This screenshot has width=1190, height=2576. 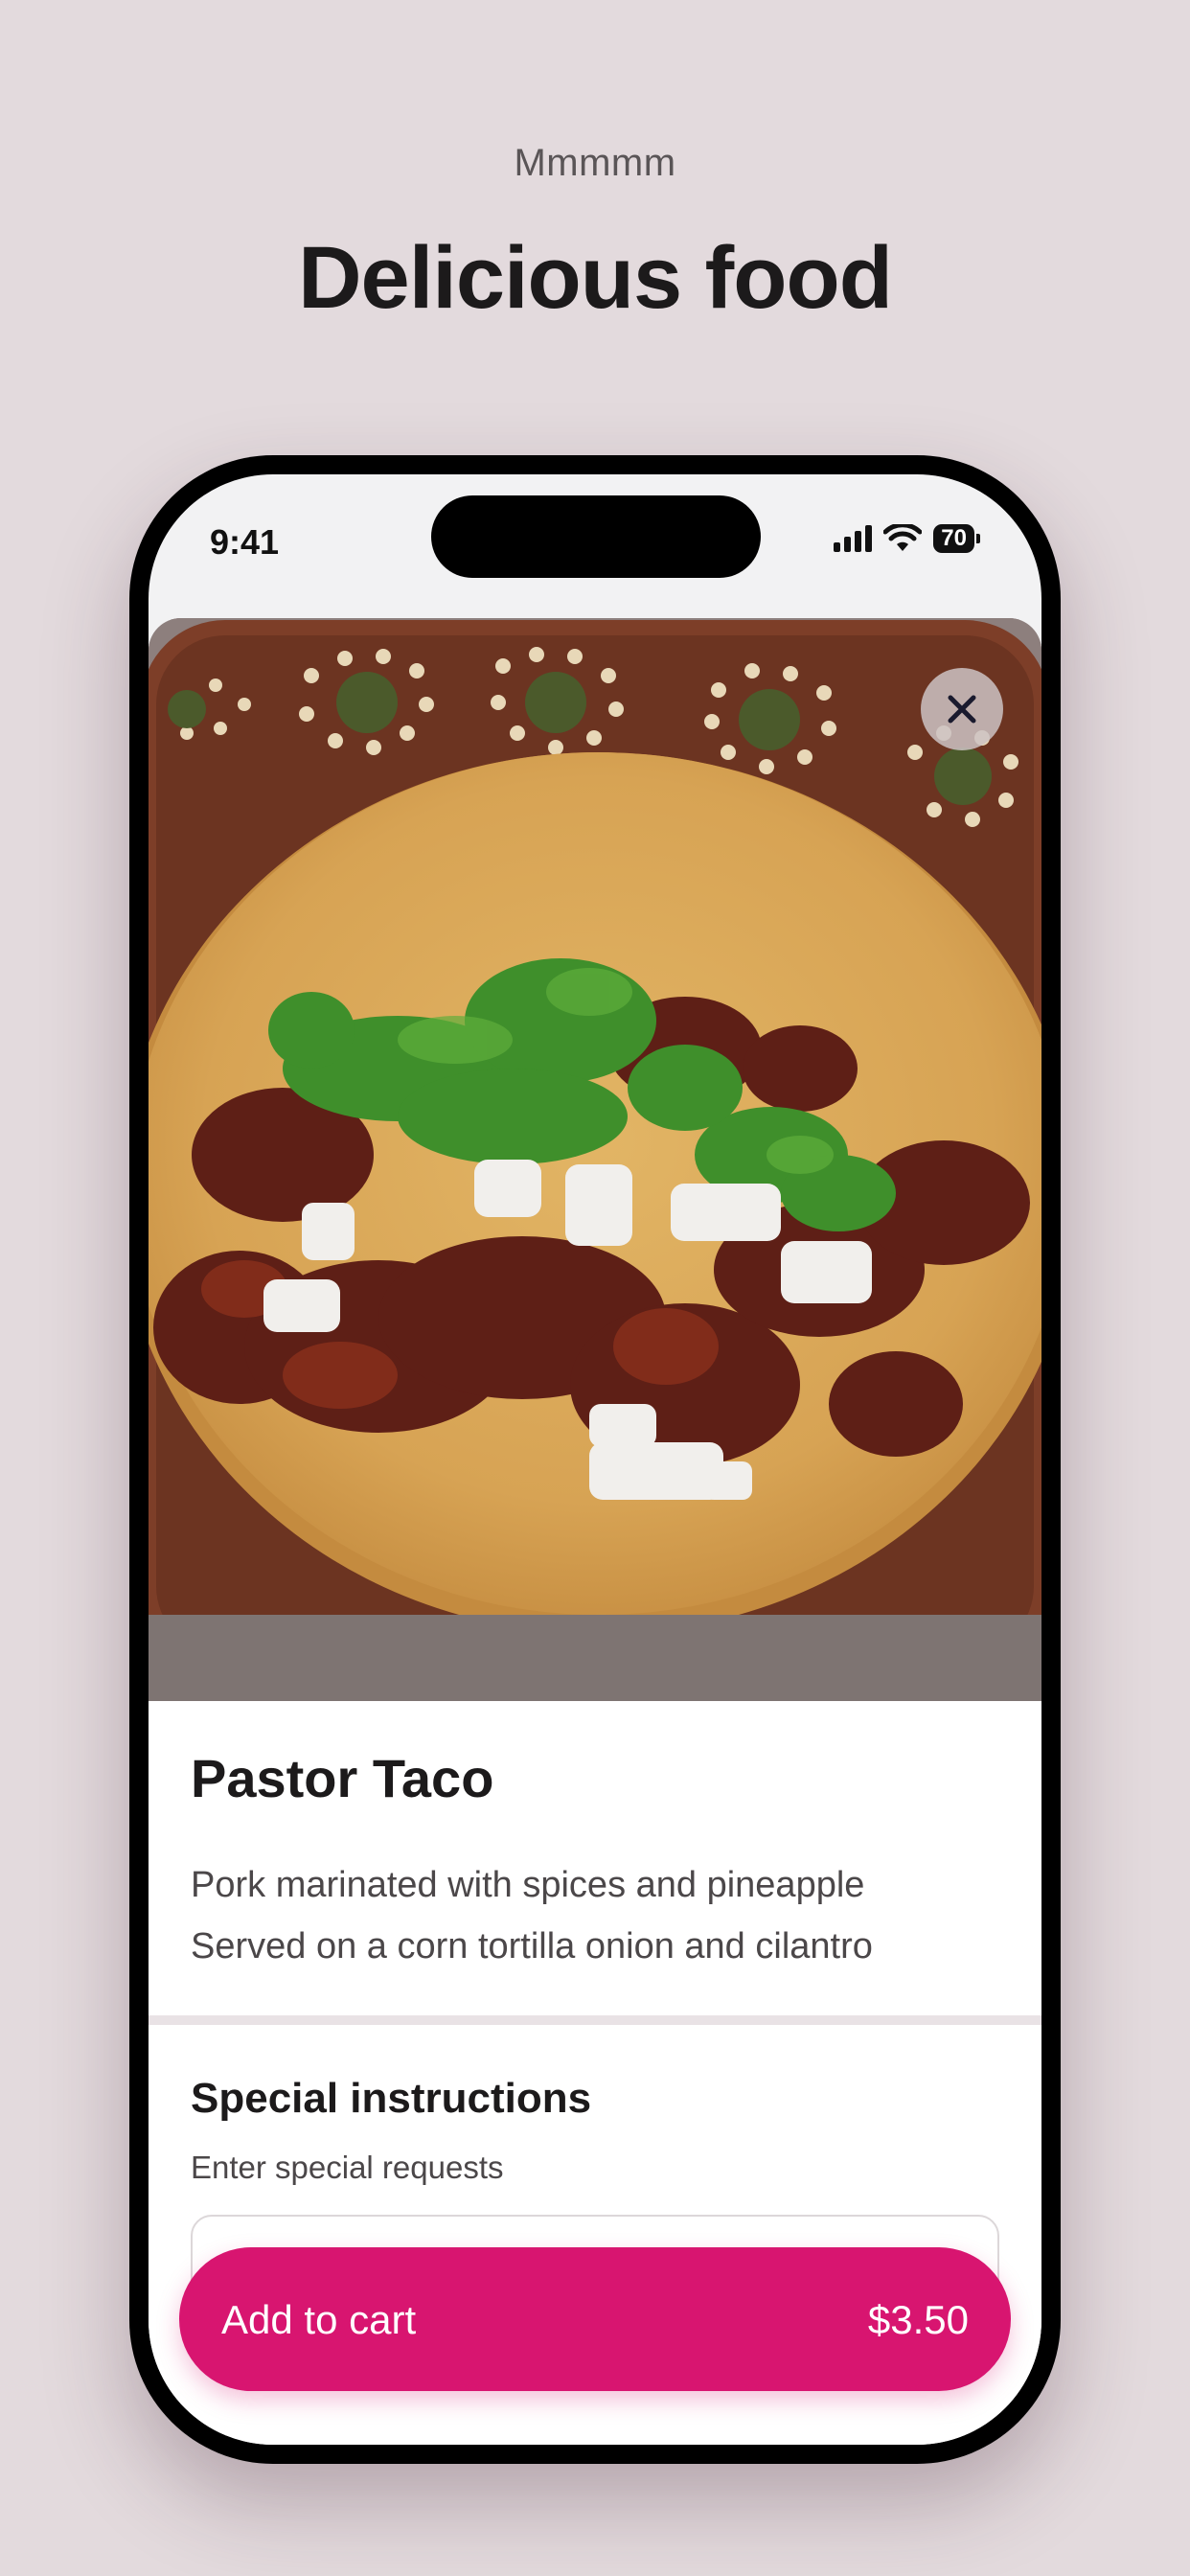 I want to click on add-to-cart-label: Add to cart, so click(x=319, y=2319).